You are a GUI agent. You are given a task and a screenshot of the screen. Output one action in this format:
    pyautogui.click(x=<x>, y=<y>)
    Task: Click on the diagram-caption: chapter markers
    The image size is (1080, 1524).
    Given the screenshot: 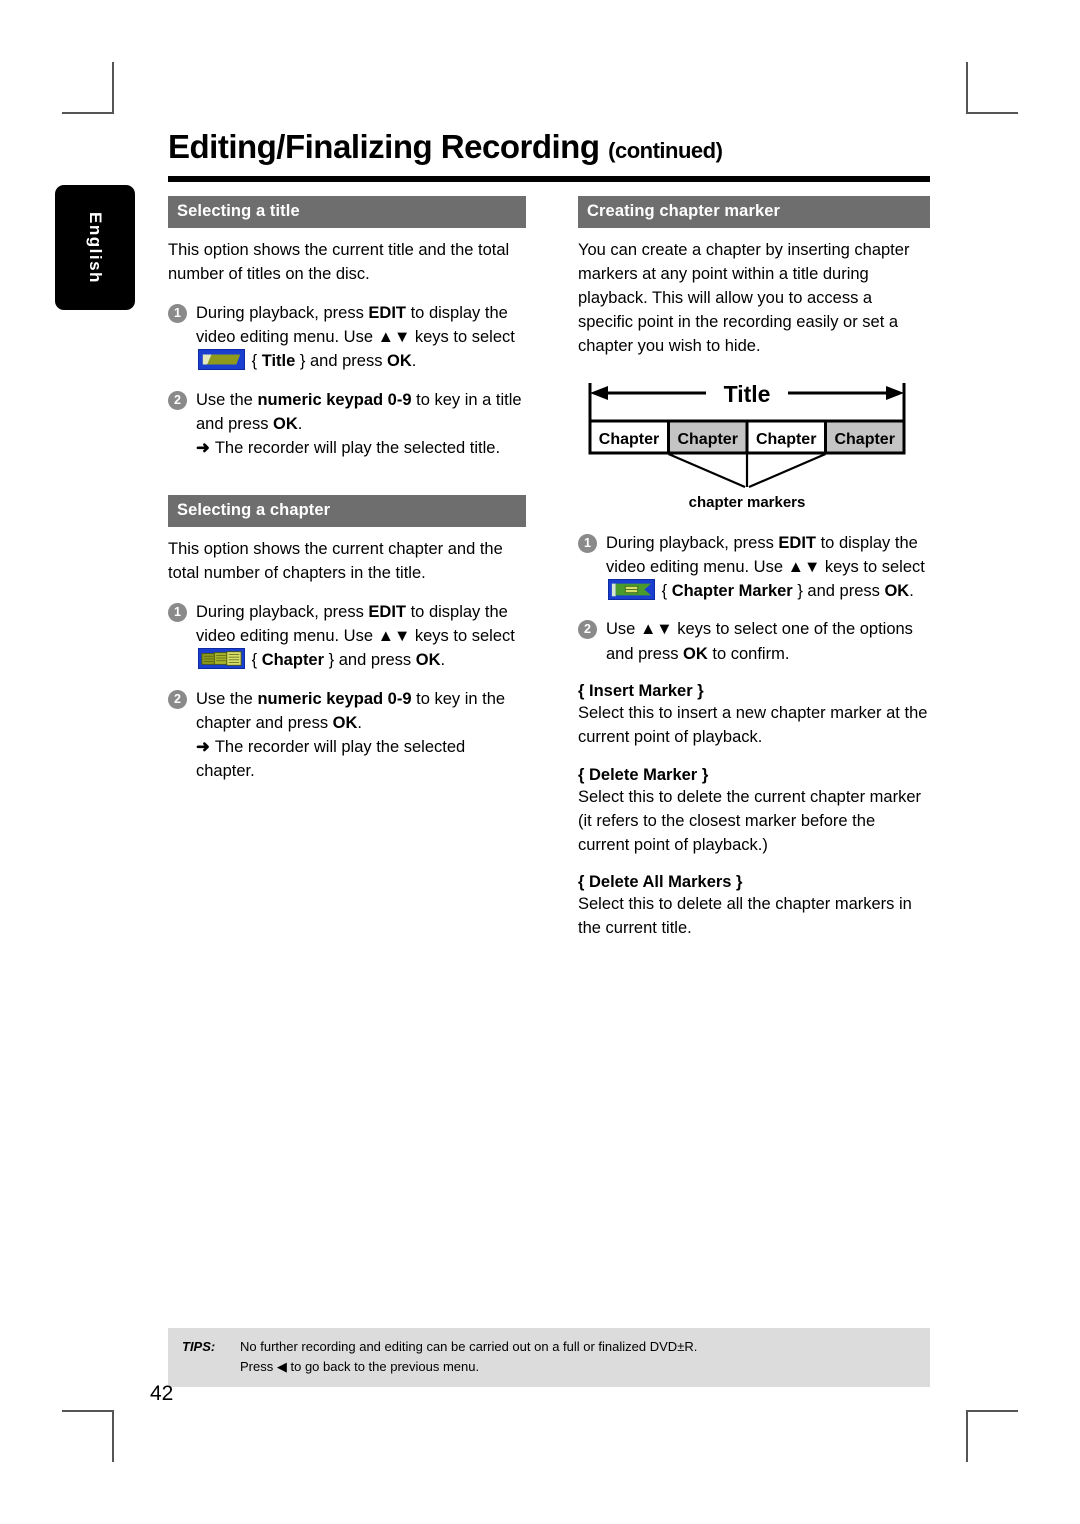 What is the action you would take?
    pyautogui.click(x=747, y=502)
    